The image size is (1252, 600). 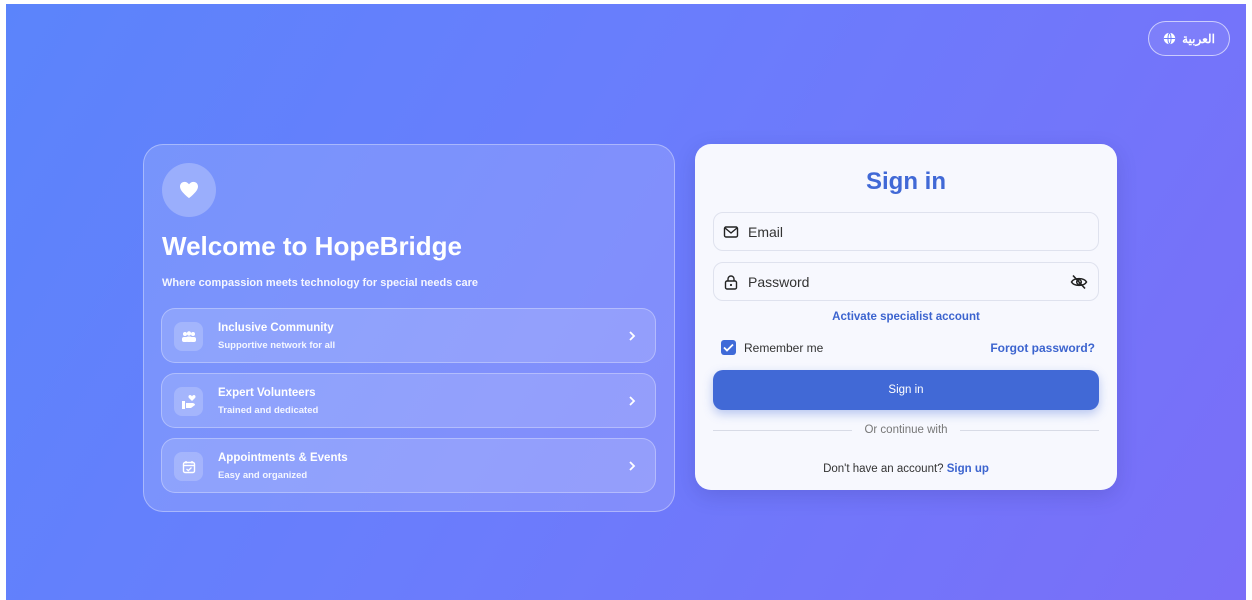 What do you see at coordinates (283, 458) in the screenshot?
I see `feature-title: Appointments & Events` at bounding box center [283, 458].